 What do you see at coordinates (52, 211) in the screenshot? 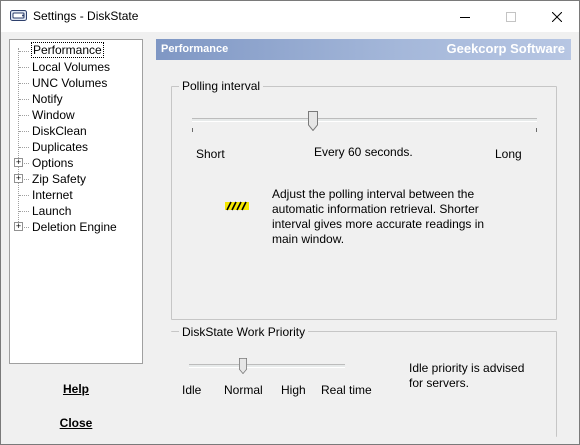
I see `tree-item-label: Launch` at bounding box center [52, 211].